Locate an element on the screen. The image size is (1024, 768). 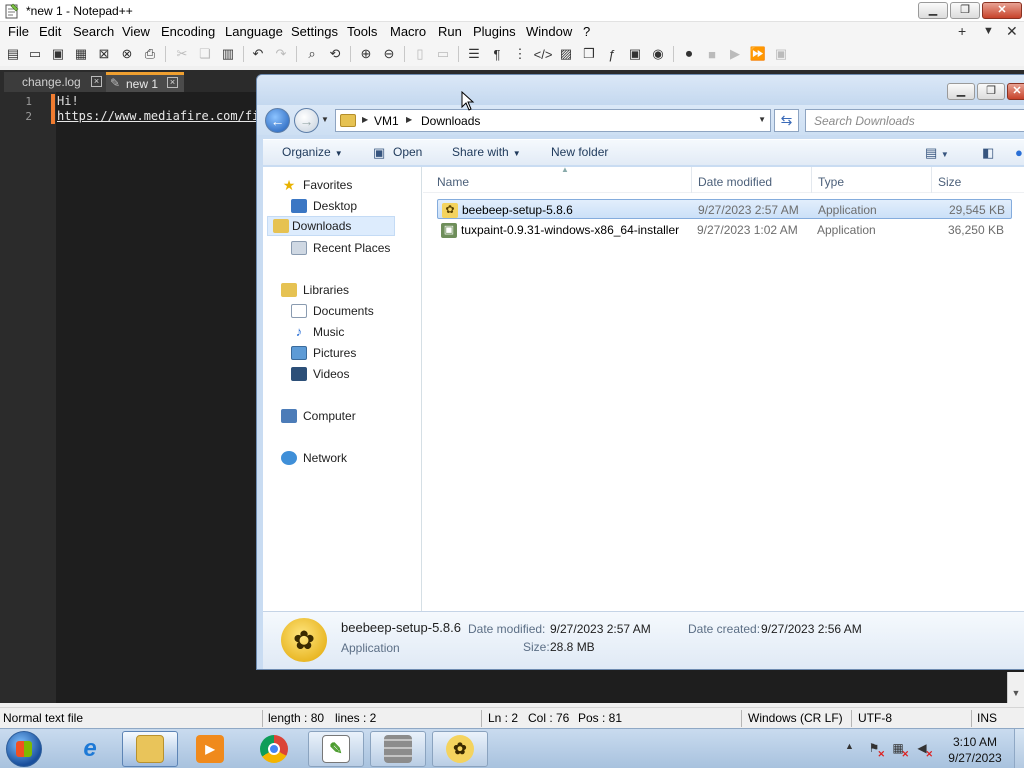
taskbar-media-player: ▶ is located at coordinates (210, 749).